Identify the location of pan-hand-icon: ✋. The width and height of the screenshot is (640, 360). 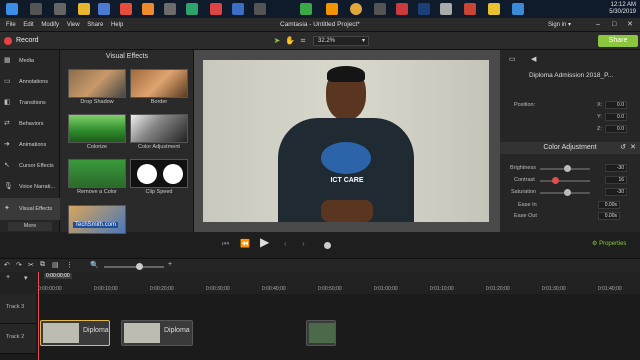
(290, 41).